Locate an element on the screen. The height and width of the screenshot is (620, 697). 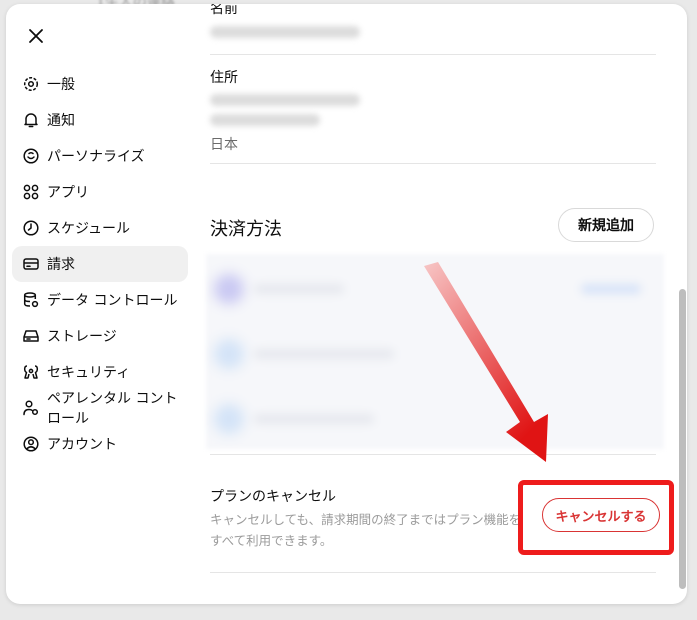
bell-icon is located at coordinates (31, 120).